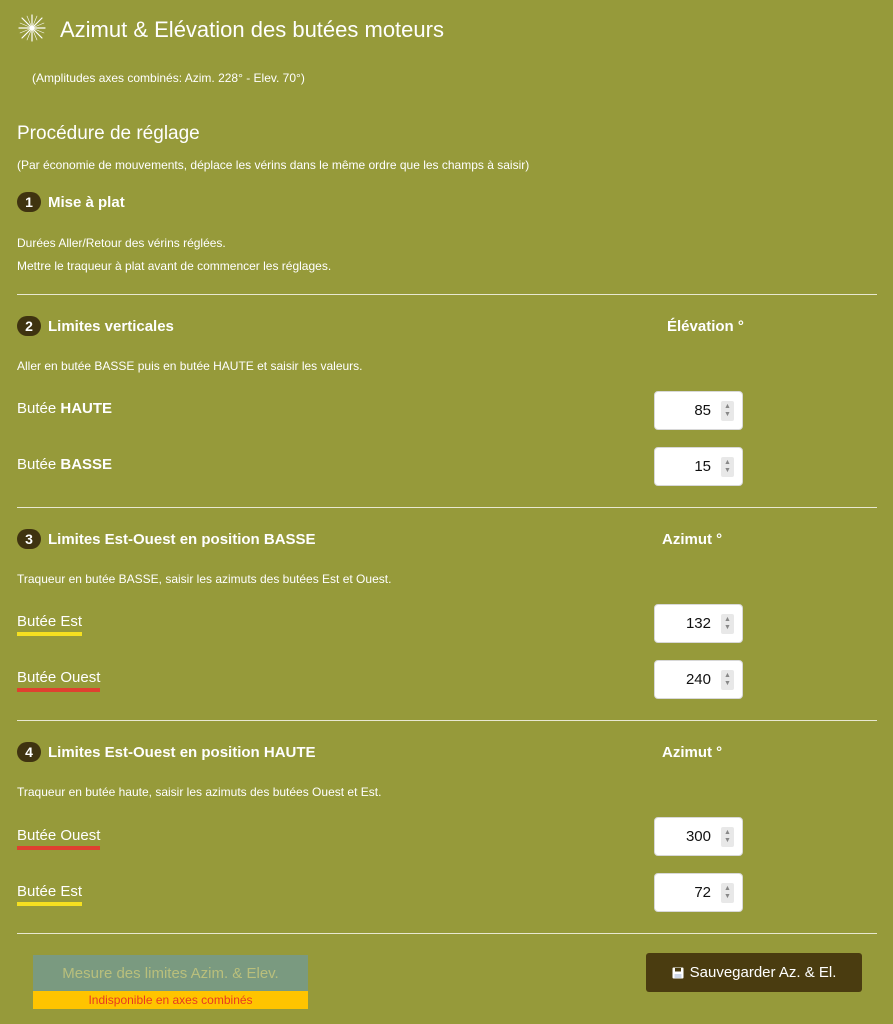 Image resolution: width=893 pixels, height=1024 pixels. Describe the element at coordinates (59, 838) in the screenshot. I see `high-west-label: Butée Ouest` at that location.